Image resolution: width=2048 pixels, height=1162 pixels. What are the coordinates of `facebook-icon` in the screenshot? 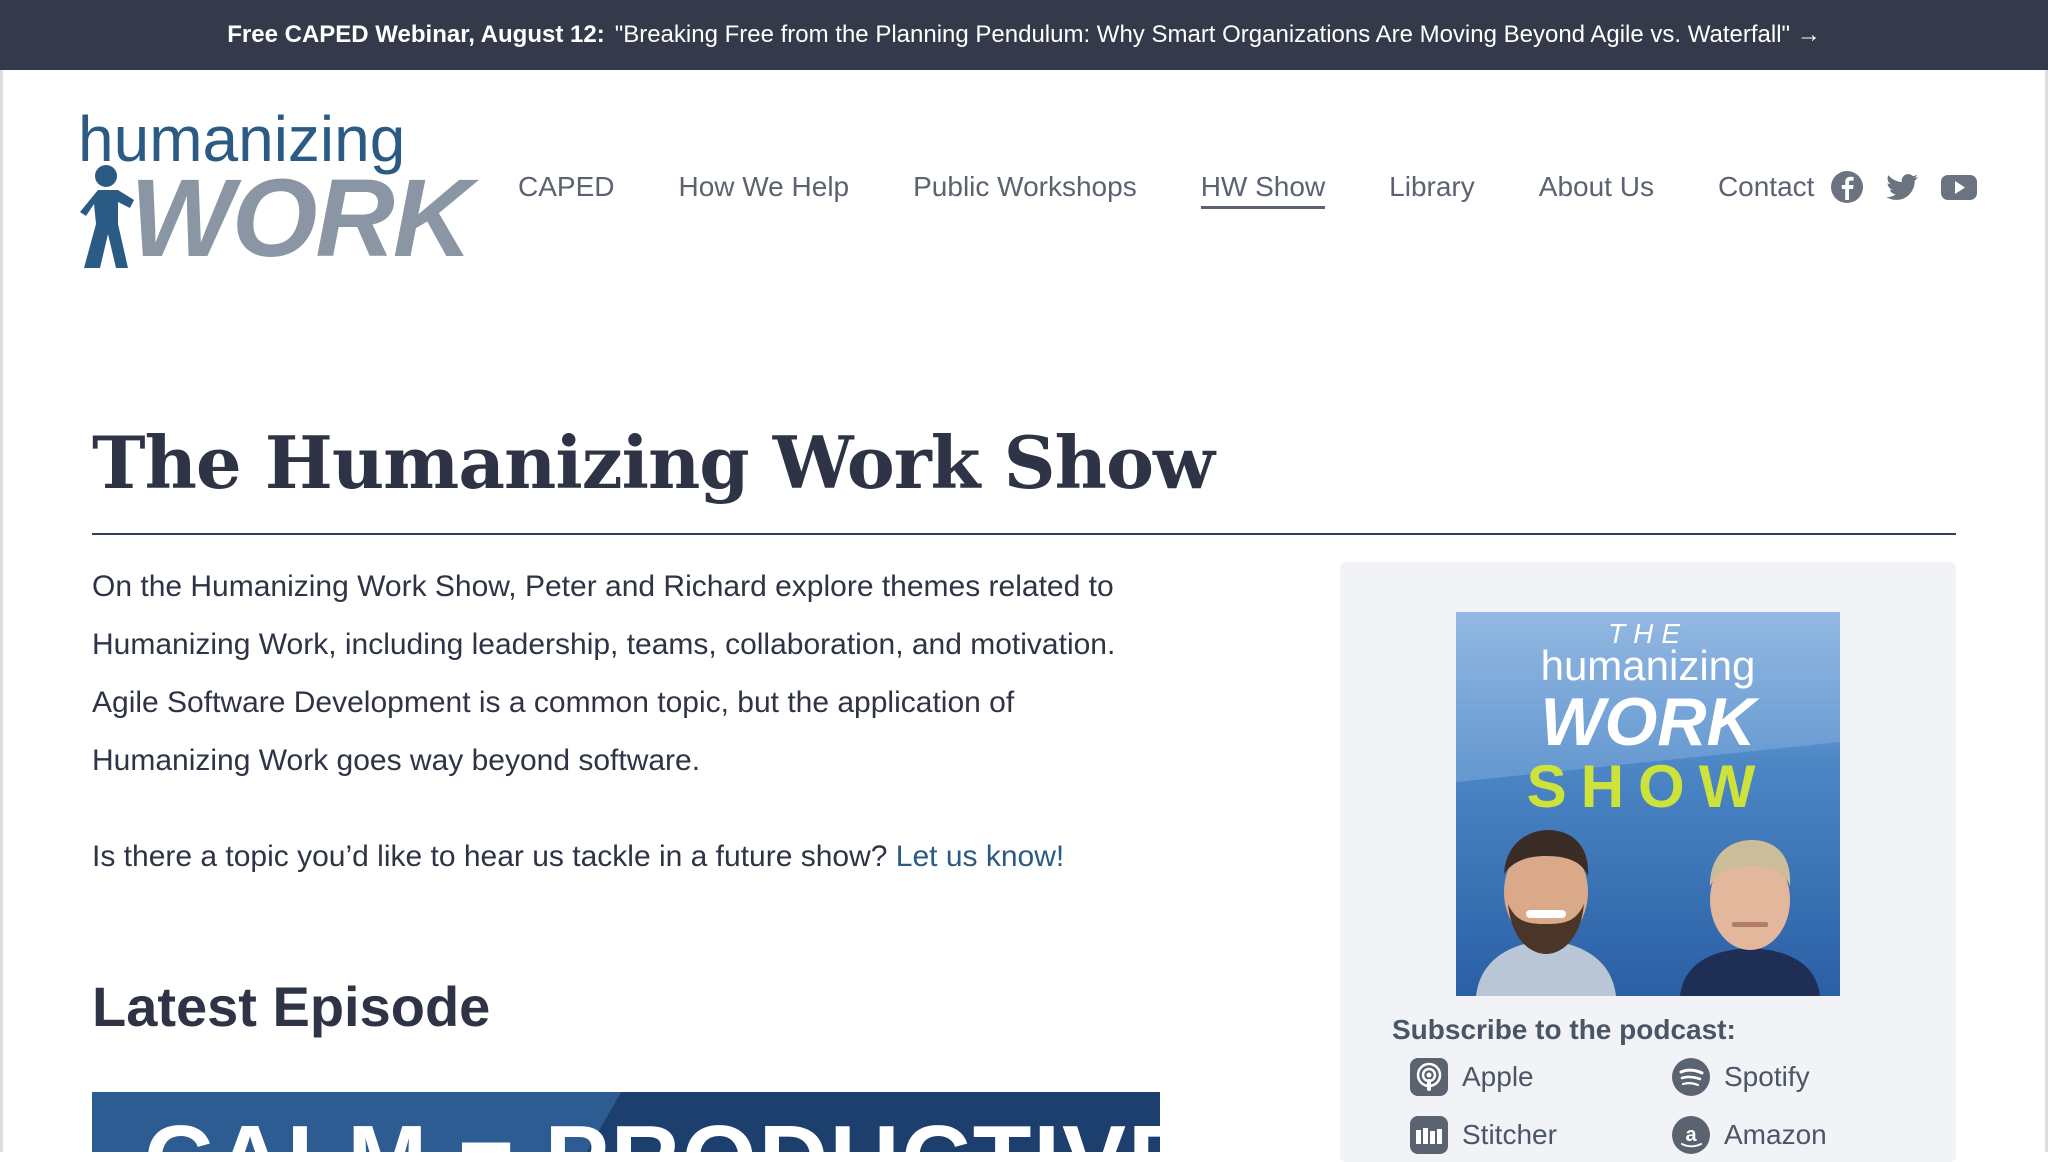 It's located at (1847, 187).